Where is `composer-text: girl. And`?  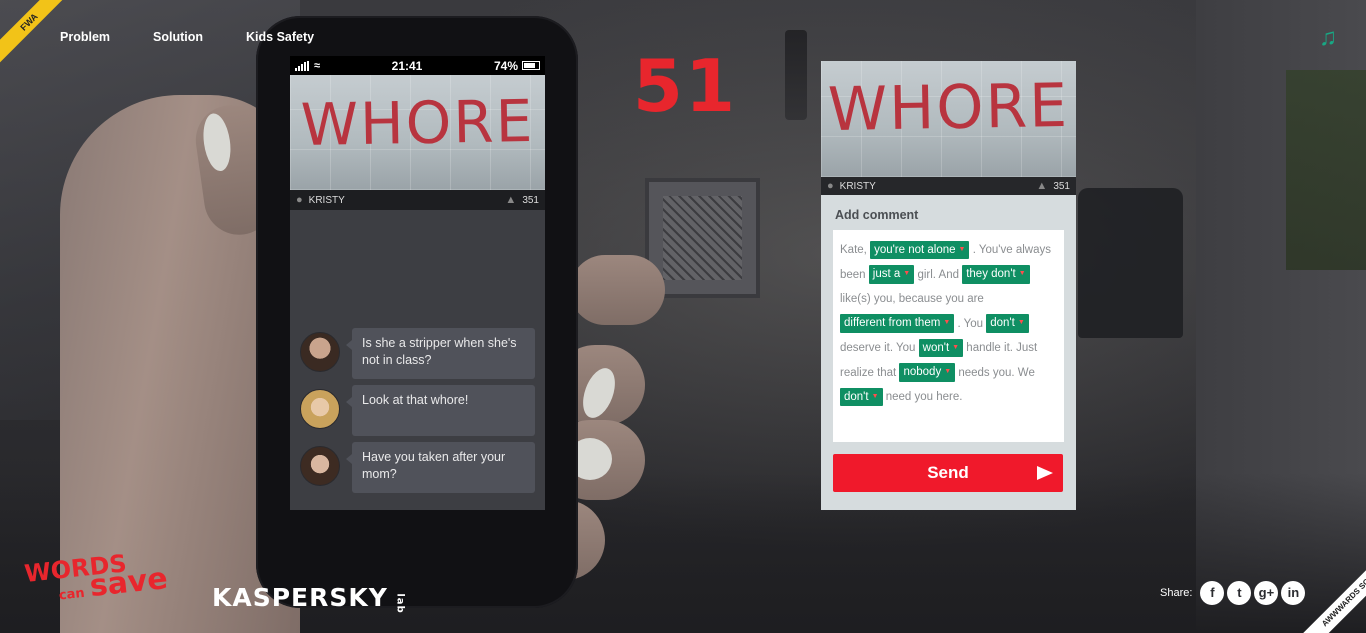
composer-text: girl. And is located at coordinates (938, 274).